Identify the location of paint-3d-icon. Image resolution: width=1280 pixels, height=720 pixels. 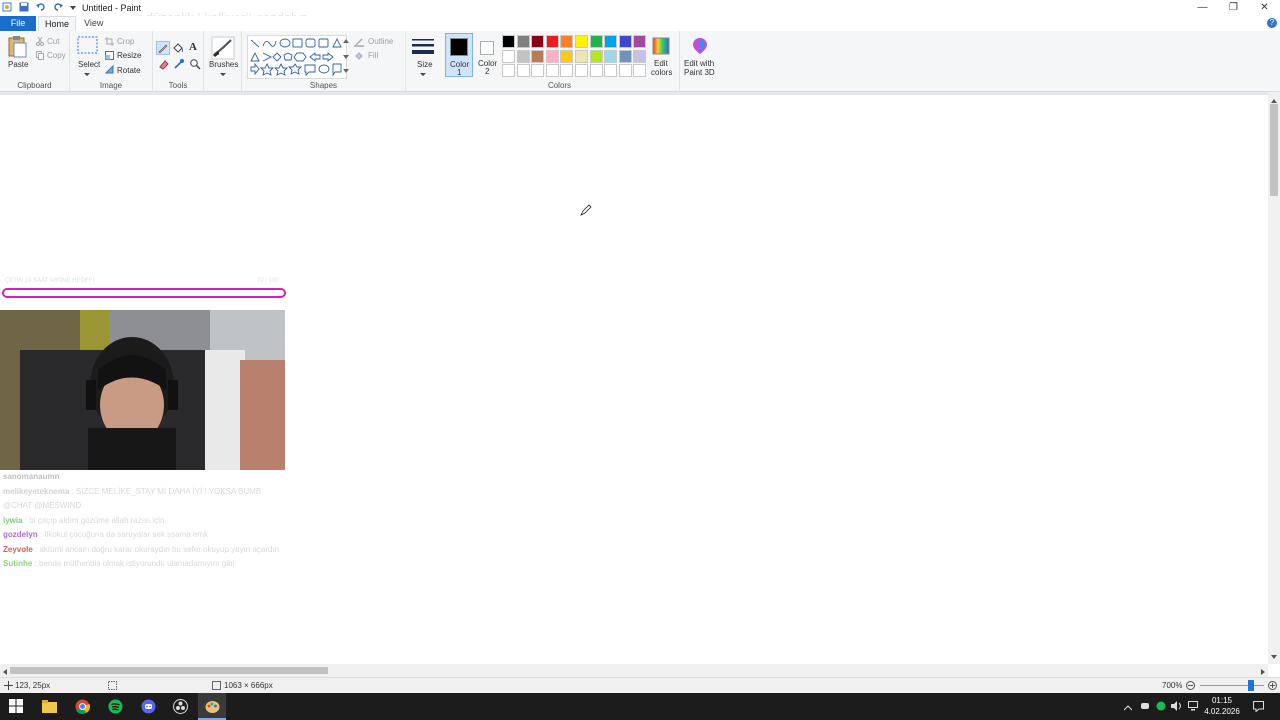
(700, 47).